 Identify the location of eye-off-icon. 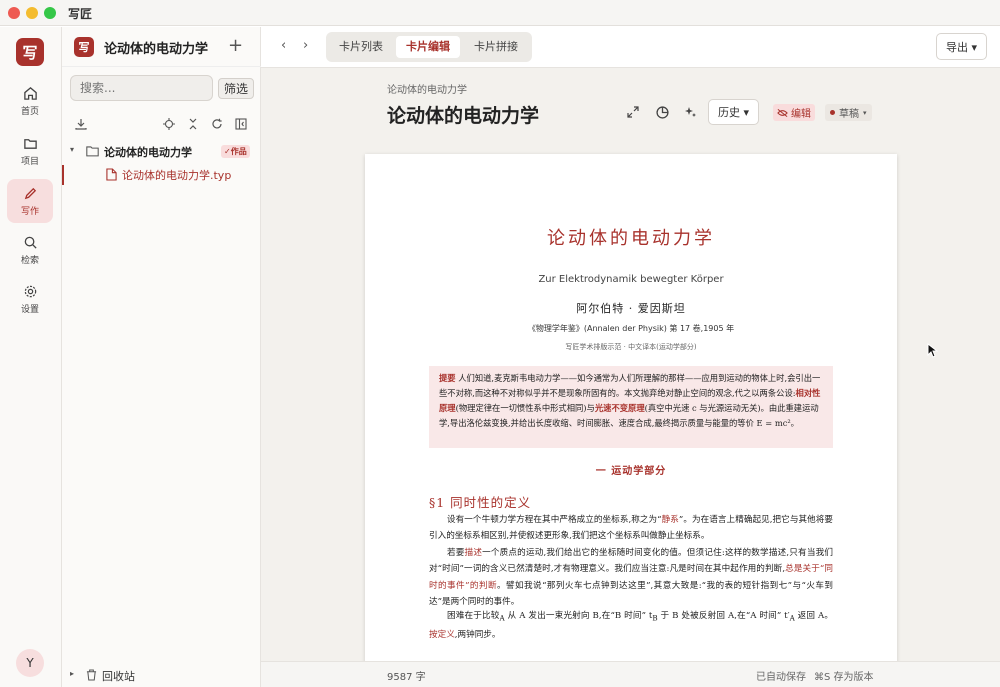
(782, 112).